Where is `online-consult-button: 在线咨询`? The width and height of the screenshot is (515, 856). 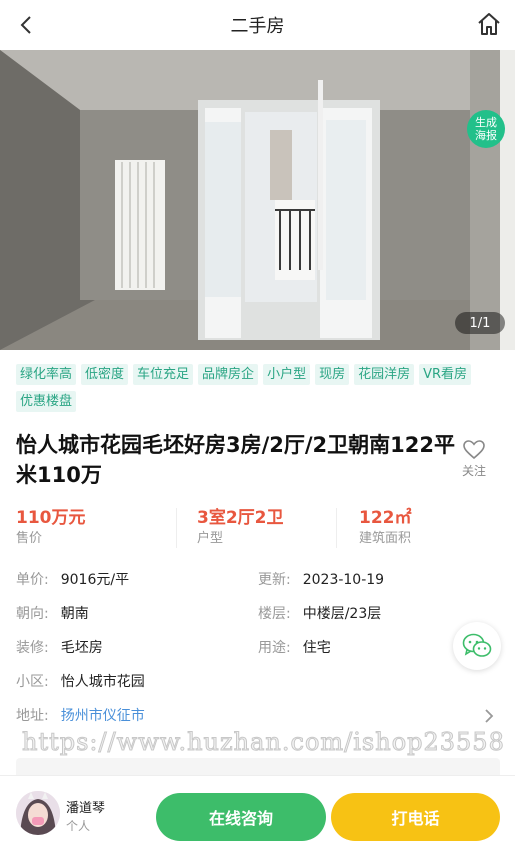
online-consult-button: 在线咨询 is located at coordinates (241, 817).